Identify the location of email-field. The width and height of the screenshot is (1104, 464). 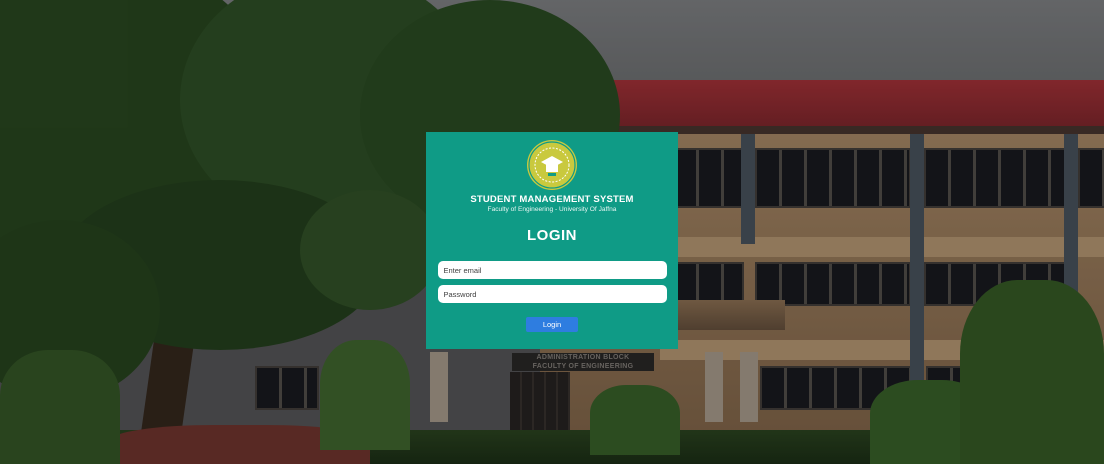
(552, 270).